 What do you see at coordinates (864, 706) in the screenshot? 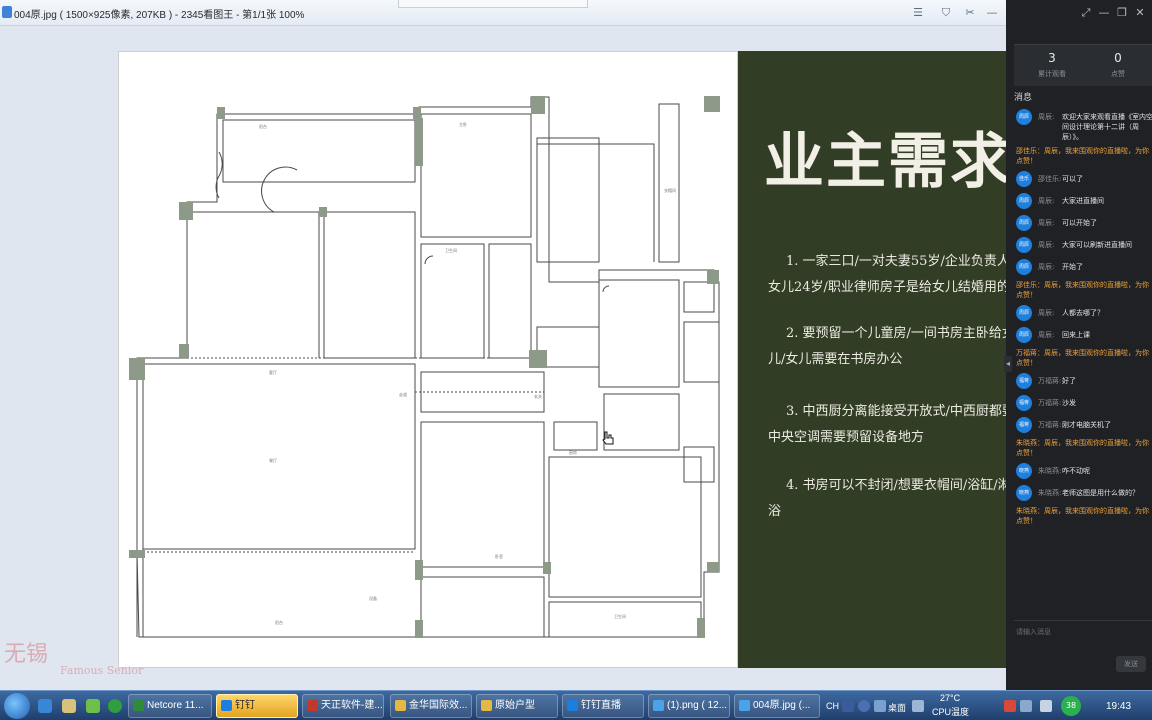
I see `help-icon` at bounding box center [864, 706].